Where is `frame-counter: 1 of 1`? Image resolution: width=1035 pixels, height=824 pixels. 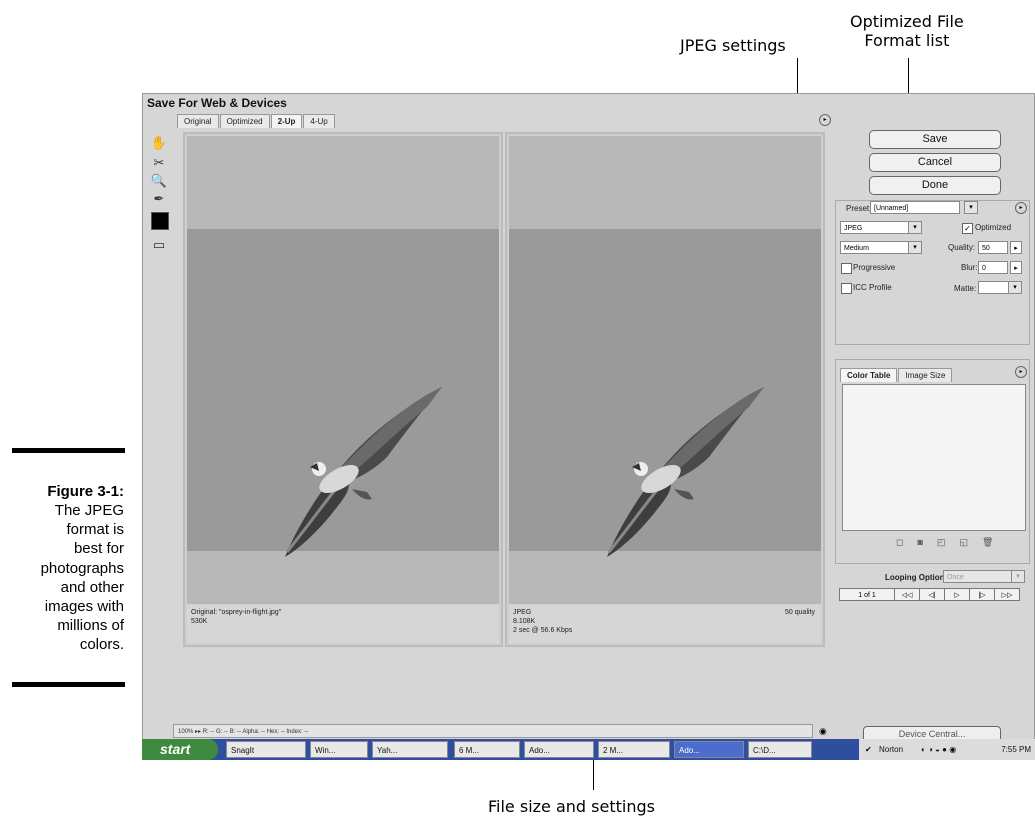
frame-counter: 1 of 1 is located at coordinates (867, 594).